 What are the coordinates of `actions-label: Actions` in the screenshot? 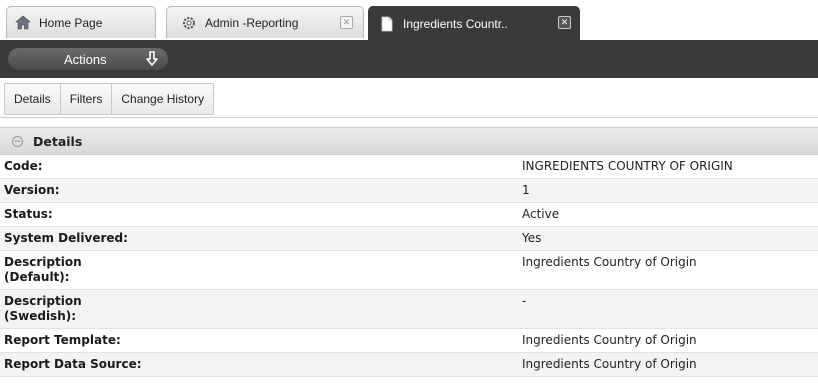 It's located at (85, 59).